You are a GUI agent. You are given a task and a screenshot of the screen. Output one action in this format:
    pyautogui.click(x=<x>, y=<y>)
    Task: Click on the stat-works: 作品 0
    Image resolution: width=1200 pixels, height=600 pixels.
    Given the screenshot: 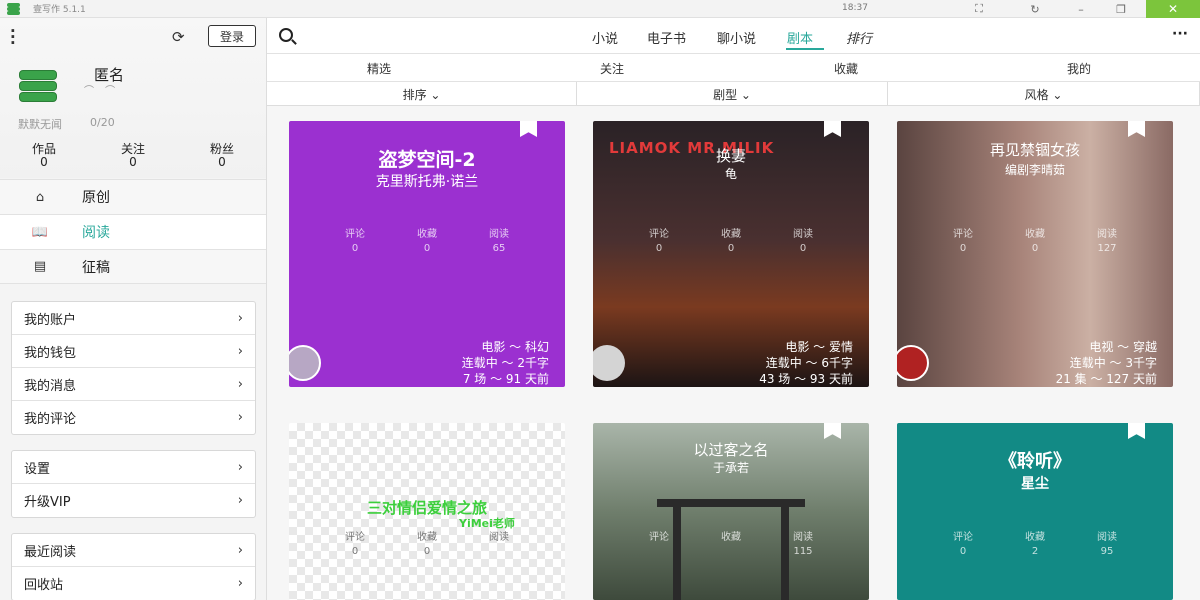 What is the action you would take?
    pyautogui.click(x=44, y=155)
    